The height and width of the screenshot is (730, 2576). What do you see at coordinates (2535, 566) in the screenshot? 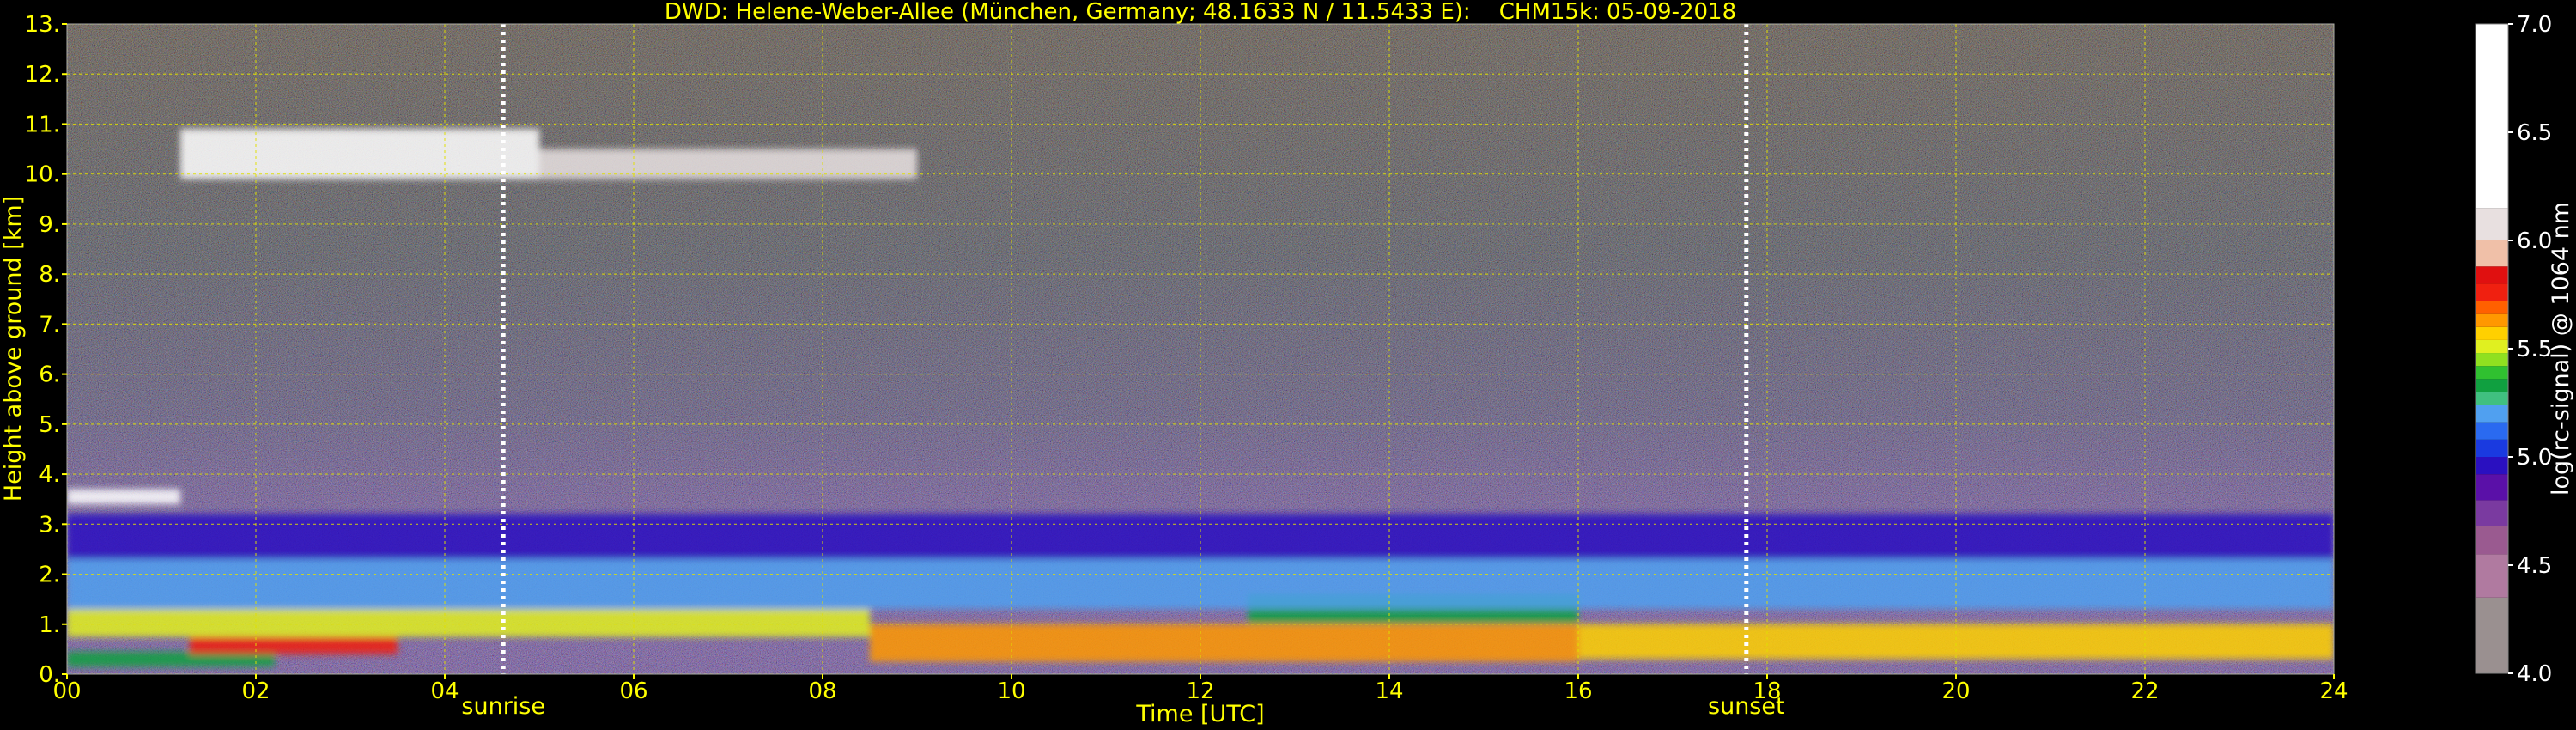
I see `colorbar-tick-label: 4.5` at bounding box center [2535, 566].